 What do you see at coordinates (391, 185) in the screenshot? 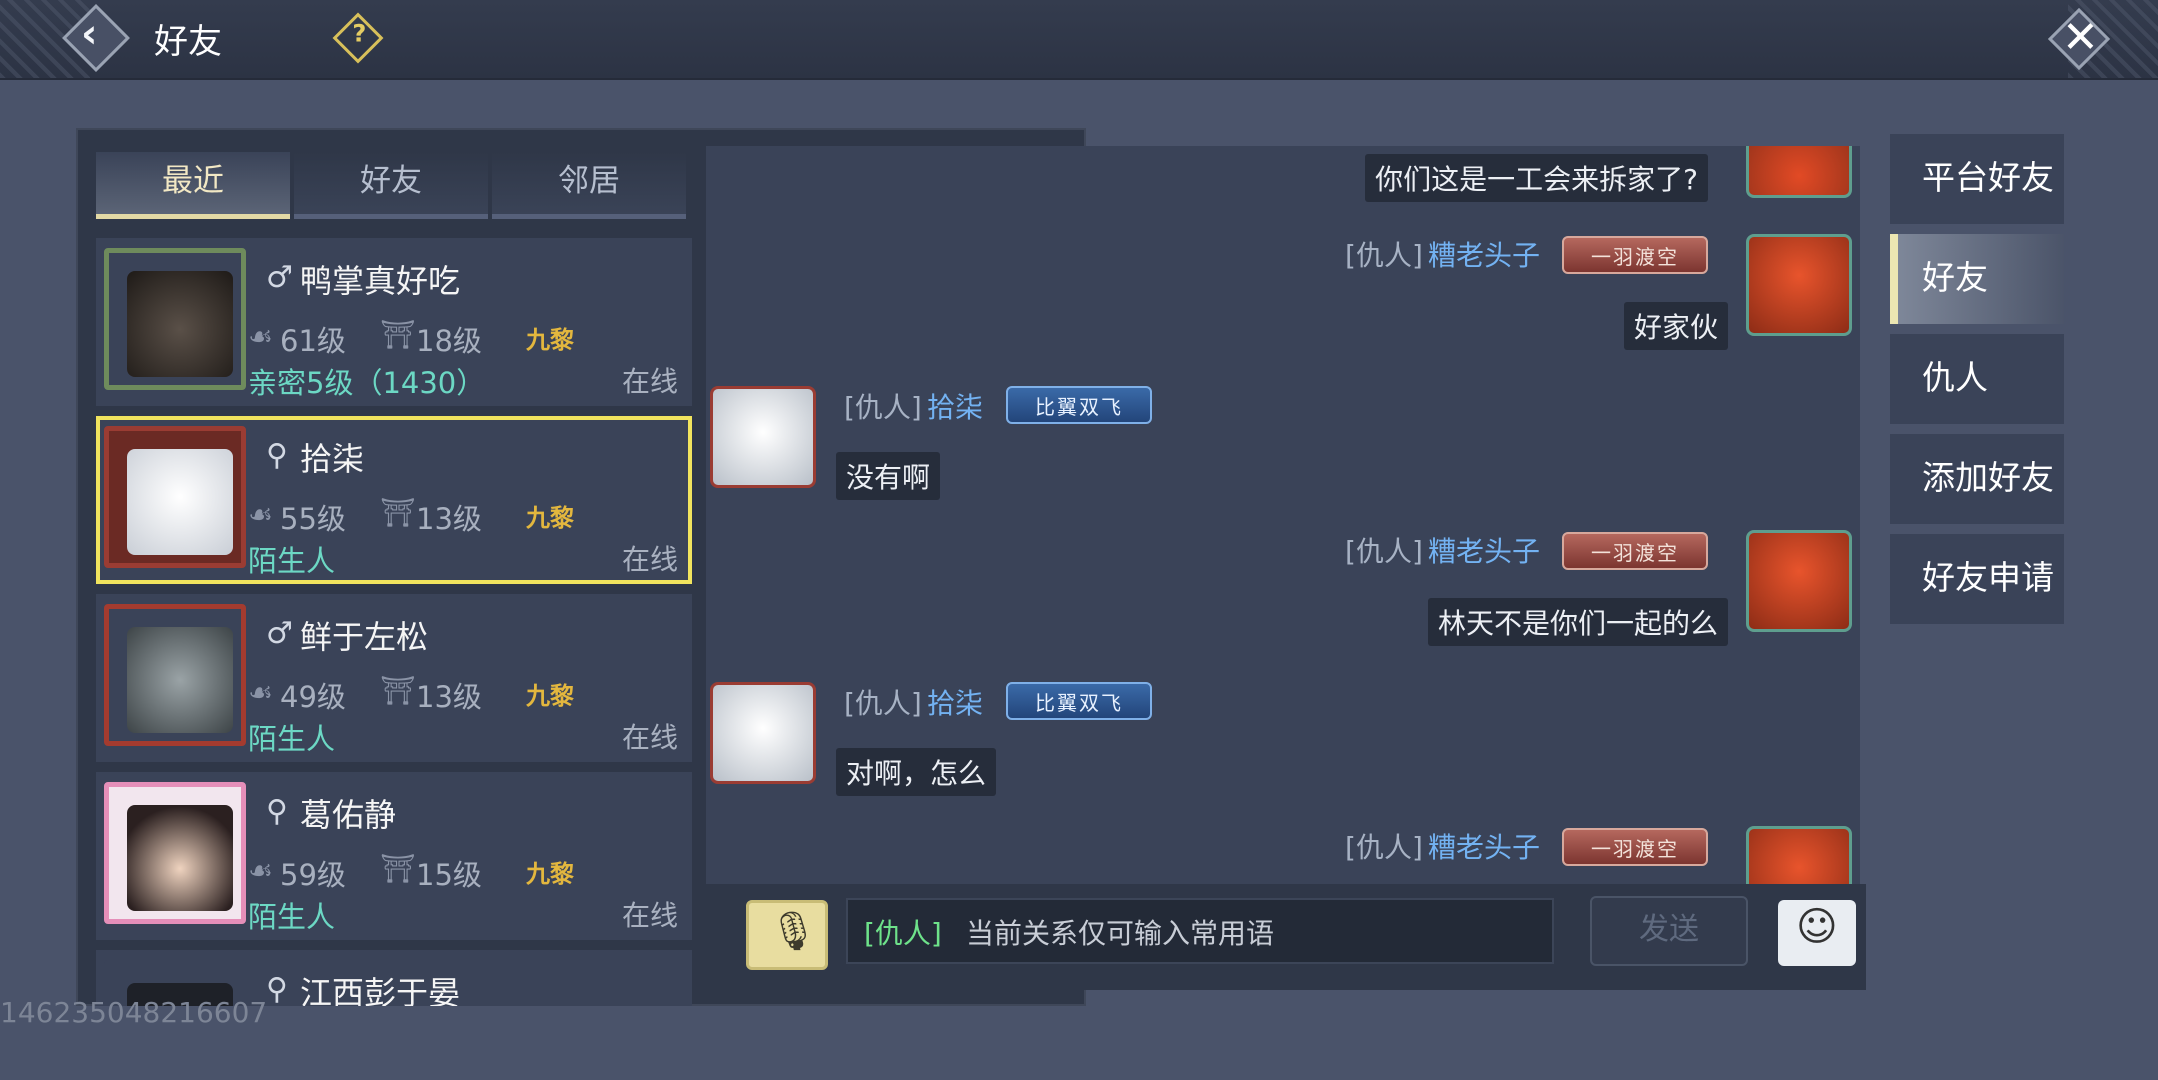
I see `tab-friends: 好友` at bounding box center [391, 185].